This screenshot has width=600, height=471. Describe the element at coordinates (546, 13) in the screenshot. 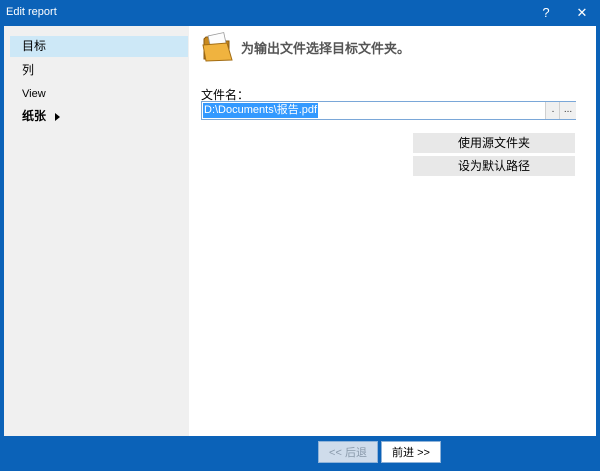

I see `help-button: ?` at that location.